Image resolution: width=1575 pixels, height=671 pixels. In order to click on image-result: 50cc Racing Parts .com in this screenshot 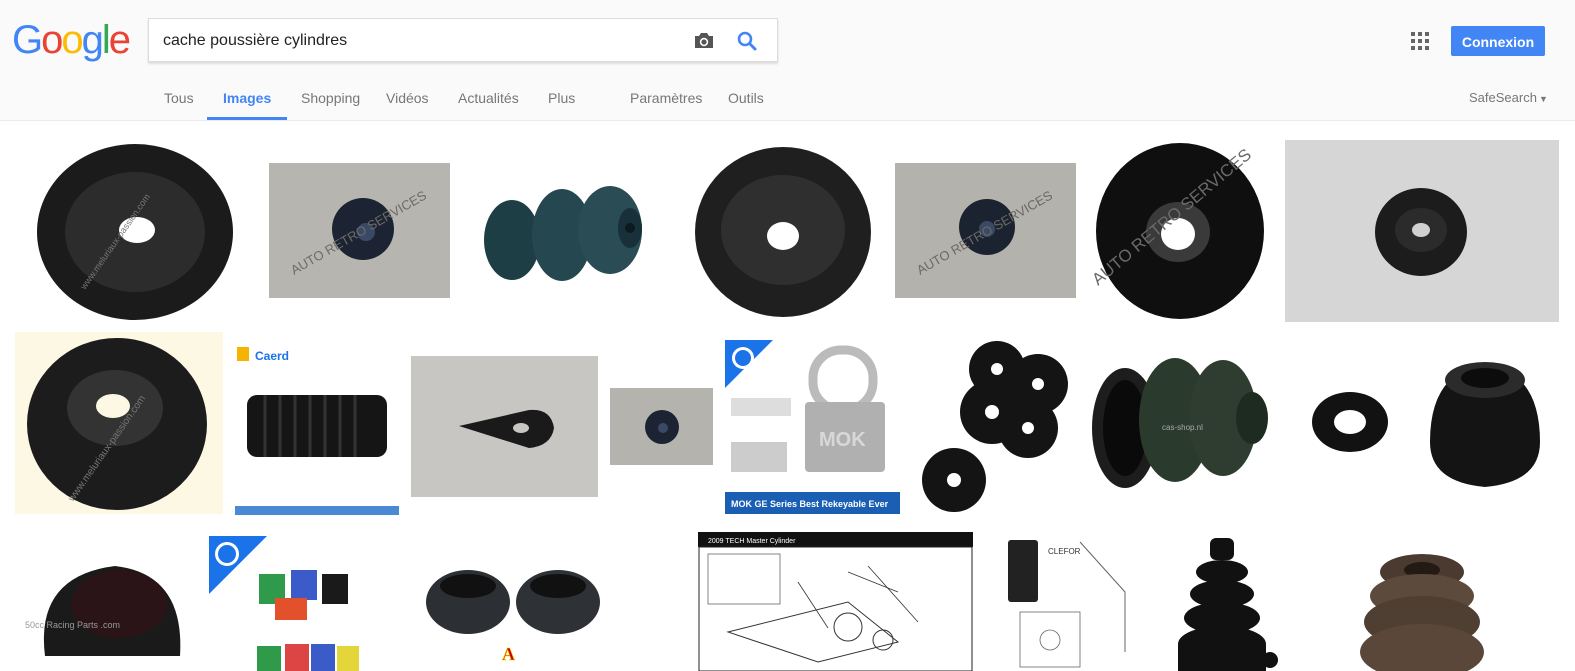, I will do `click(107, 598)`.